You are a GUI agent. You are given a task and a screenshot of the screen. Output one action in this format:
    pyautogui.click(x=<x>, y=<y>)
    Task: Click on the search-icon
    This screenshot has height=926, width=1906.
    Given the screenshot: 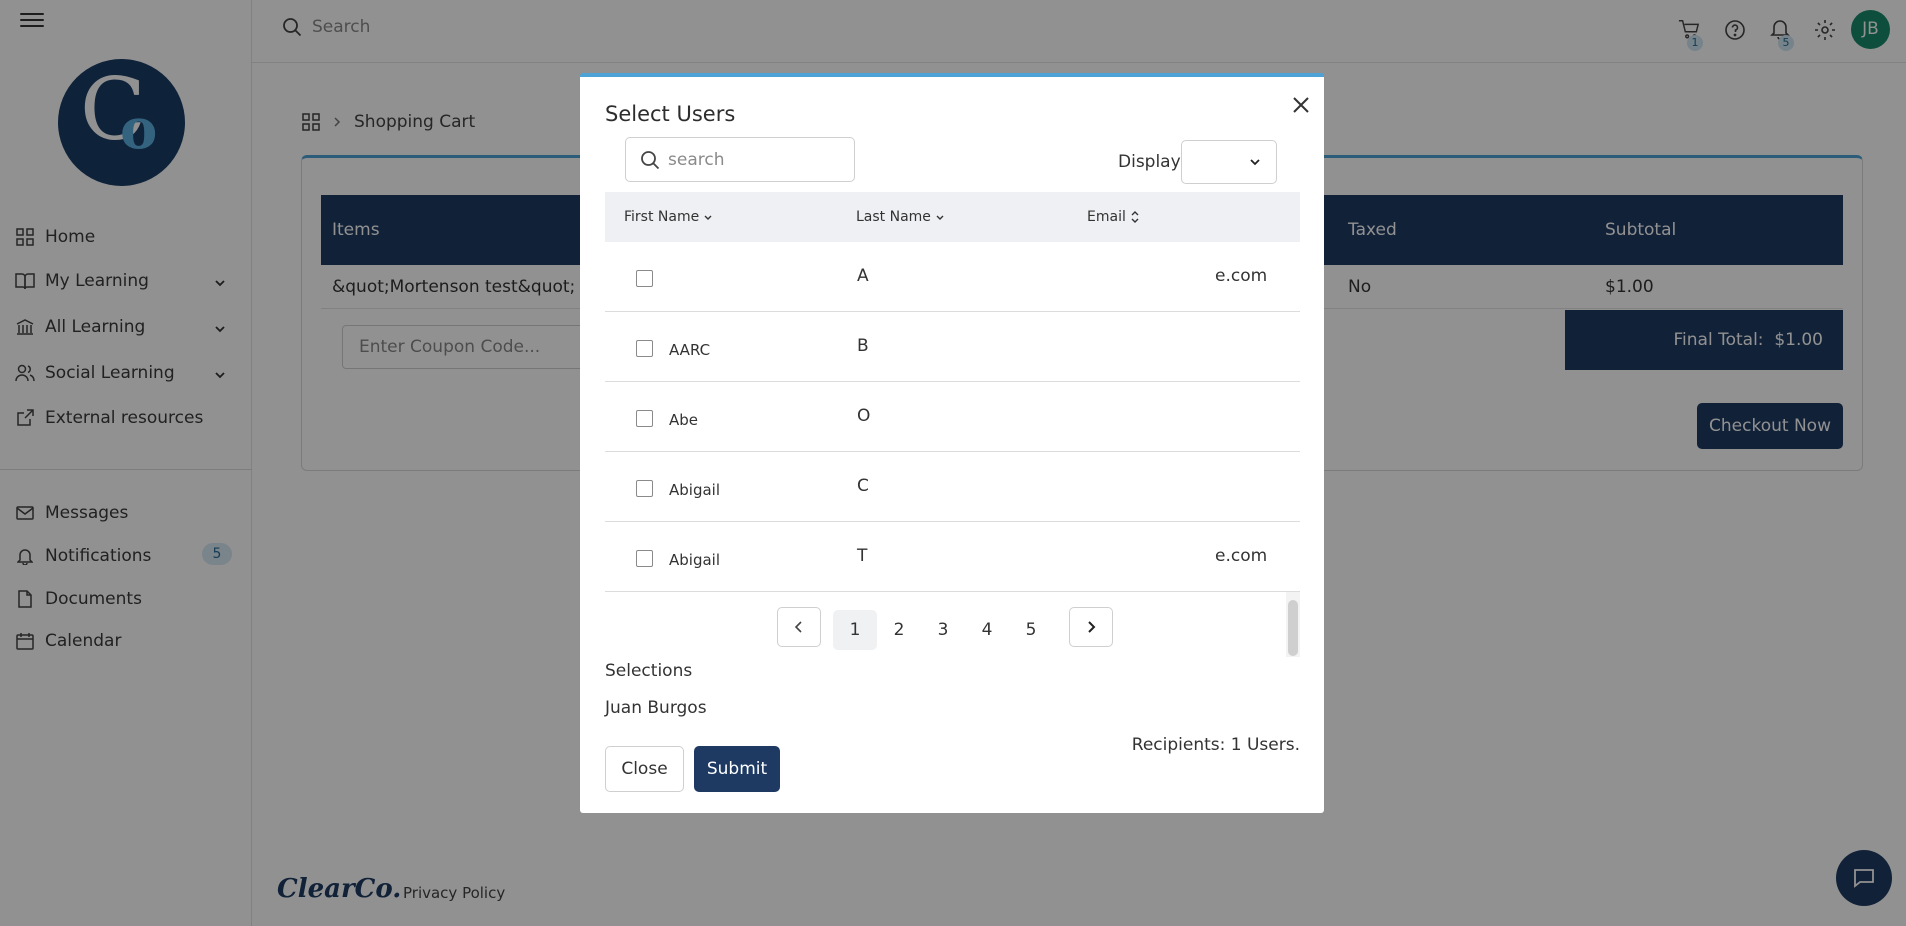 What is the action you would take?
    pyautogui.click(x=650, y=159)
    